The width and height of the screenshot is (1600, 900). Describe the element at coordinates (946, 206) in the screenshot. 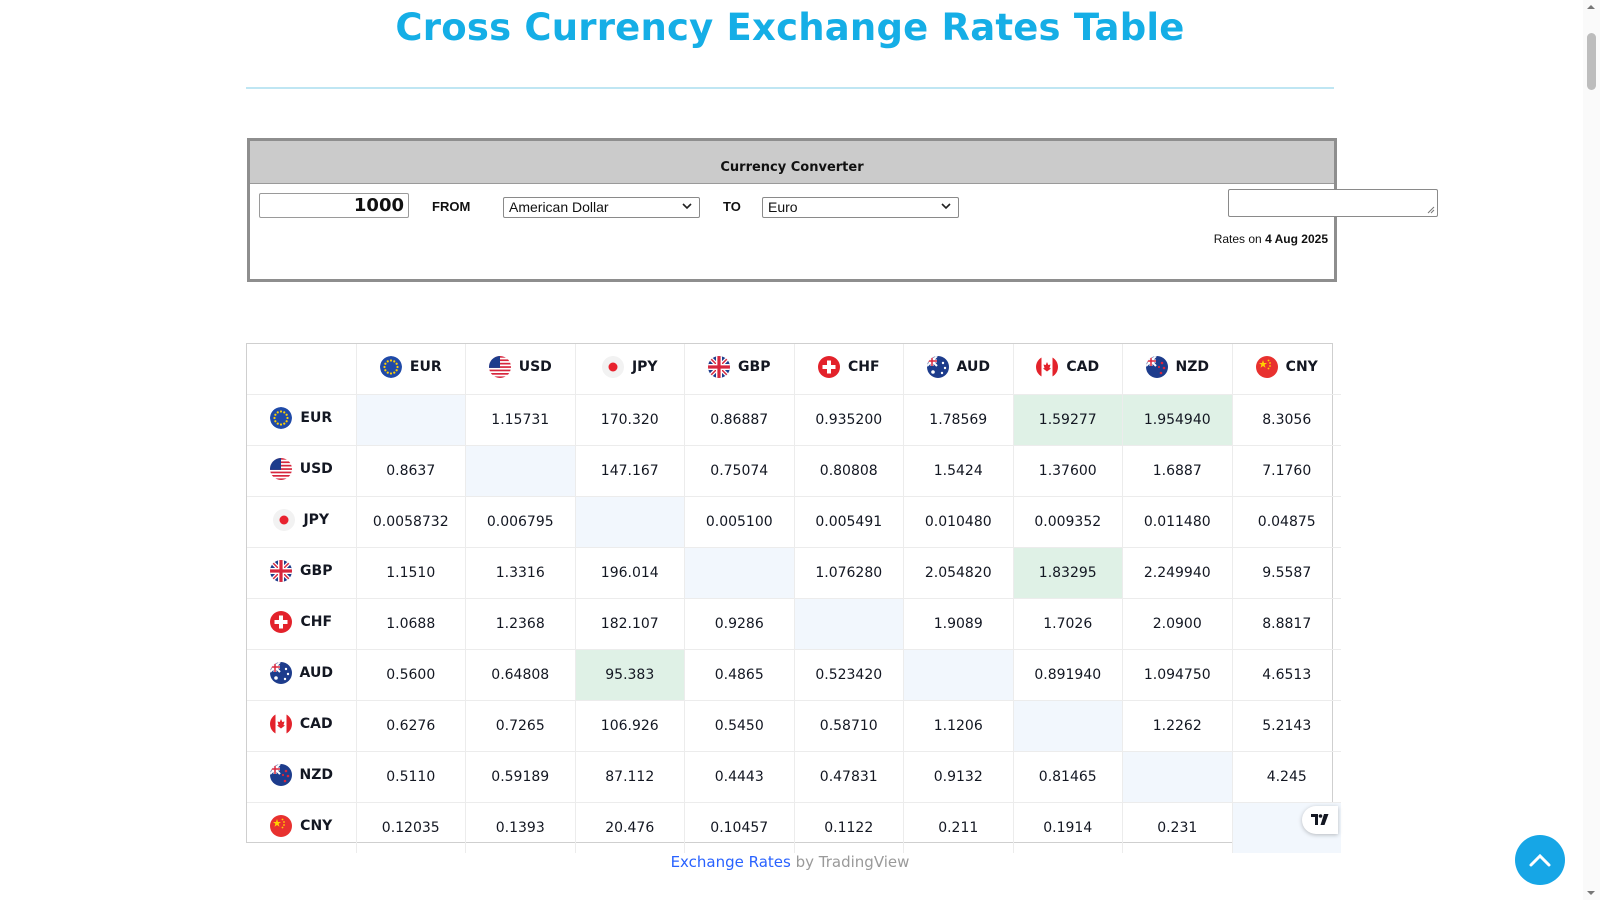

I see `chevron-down-icon` at that location.